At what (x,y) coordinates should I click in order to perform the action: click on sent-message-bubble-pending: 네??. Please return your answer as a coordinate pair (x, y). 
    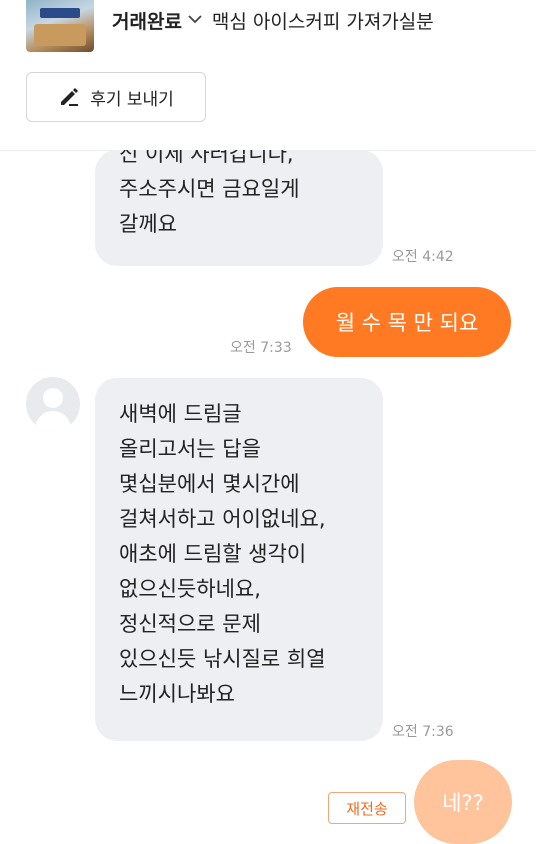
    Looking at the image, I should click on (463, 802).